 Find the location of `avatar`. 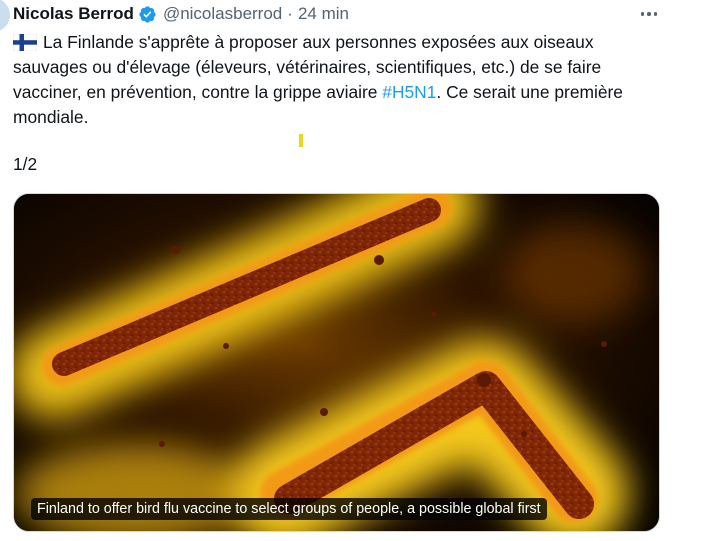

avatar is located at coordinates (6, 17).